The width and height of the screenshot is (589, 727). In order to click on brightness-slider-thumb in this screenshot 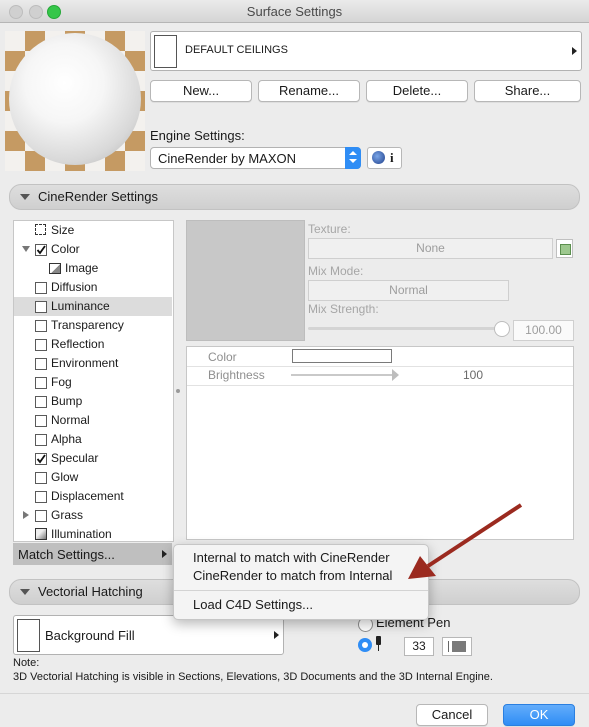, I will do `click(395, 375)`.